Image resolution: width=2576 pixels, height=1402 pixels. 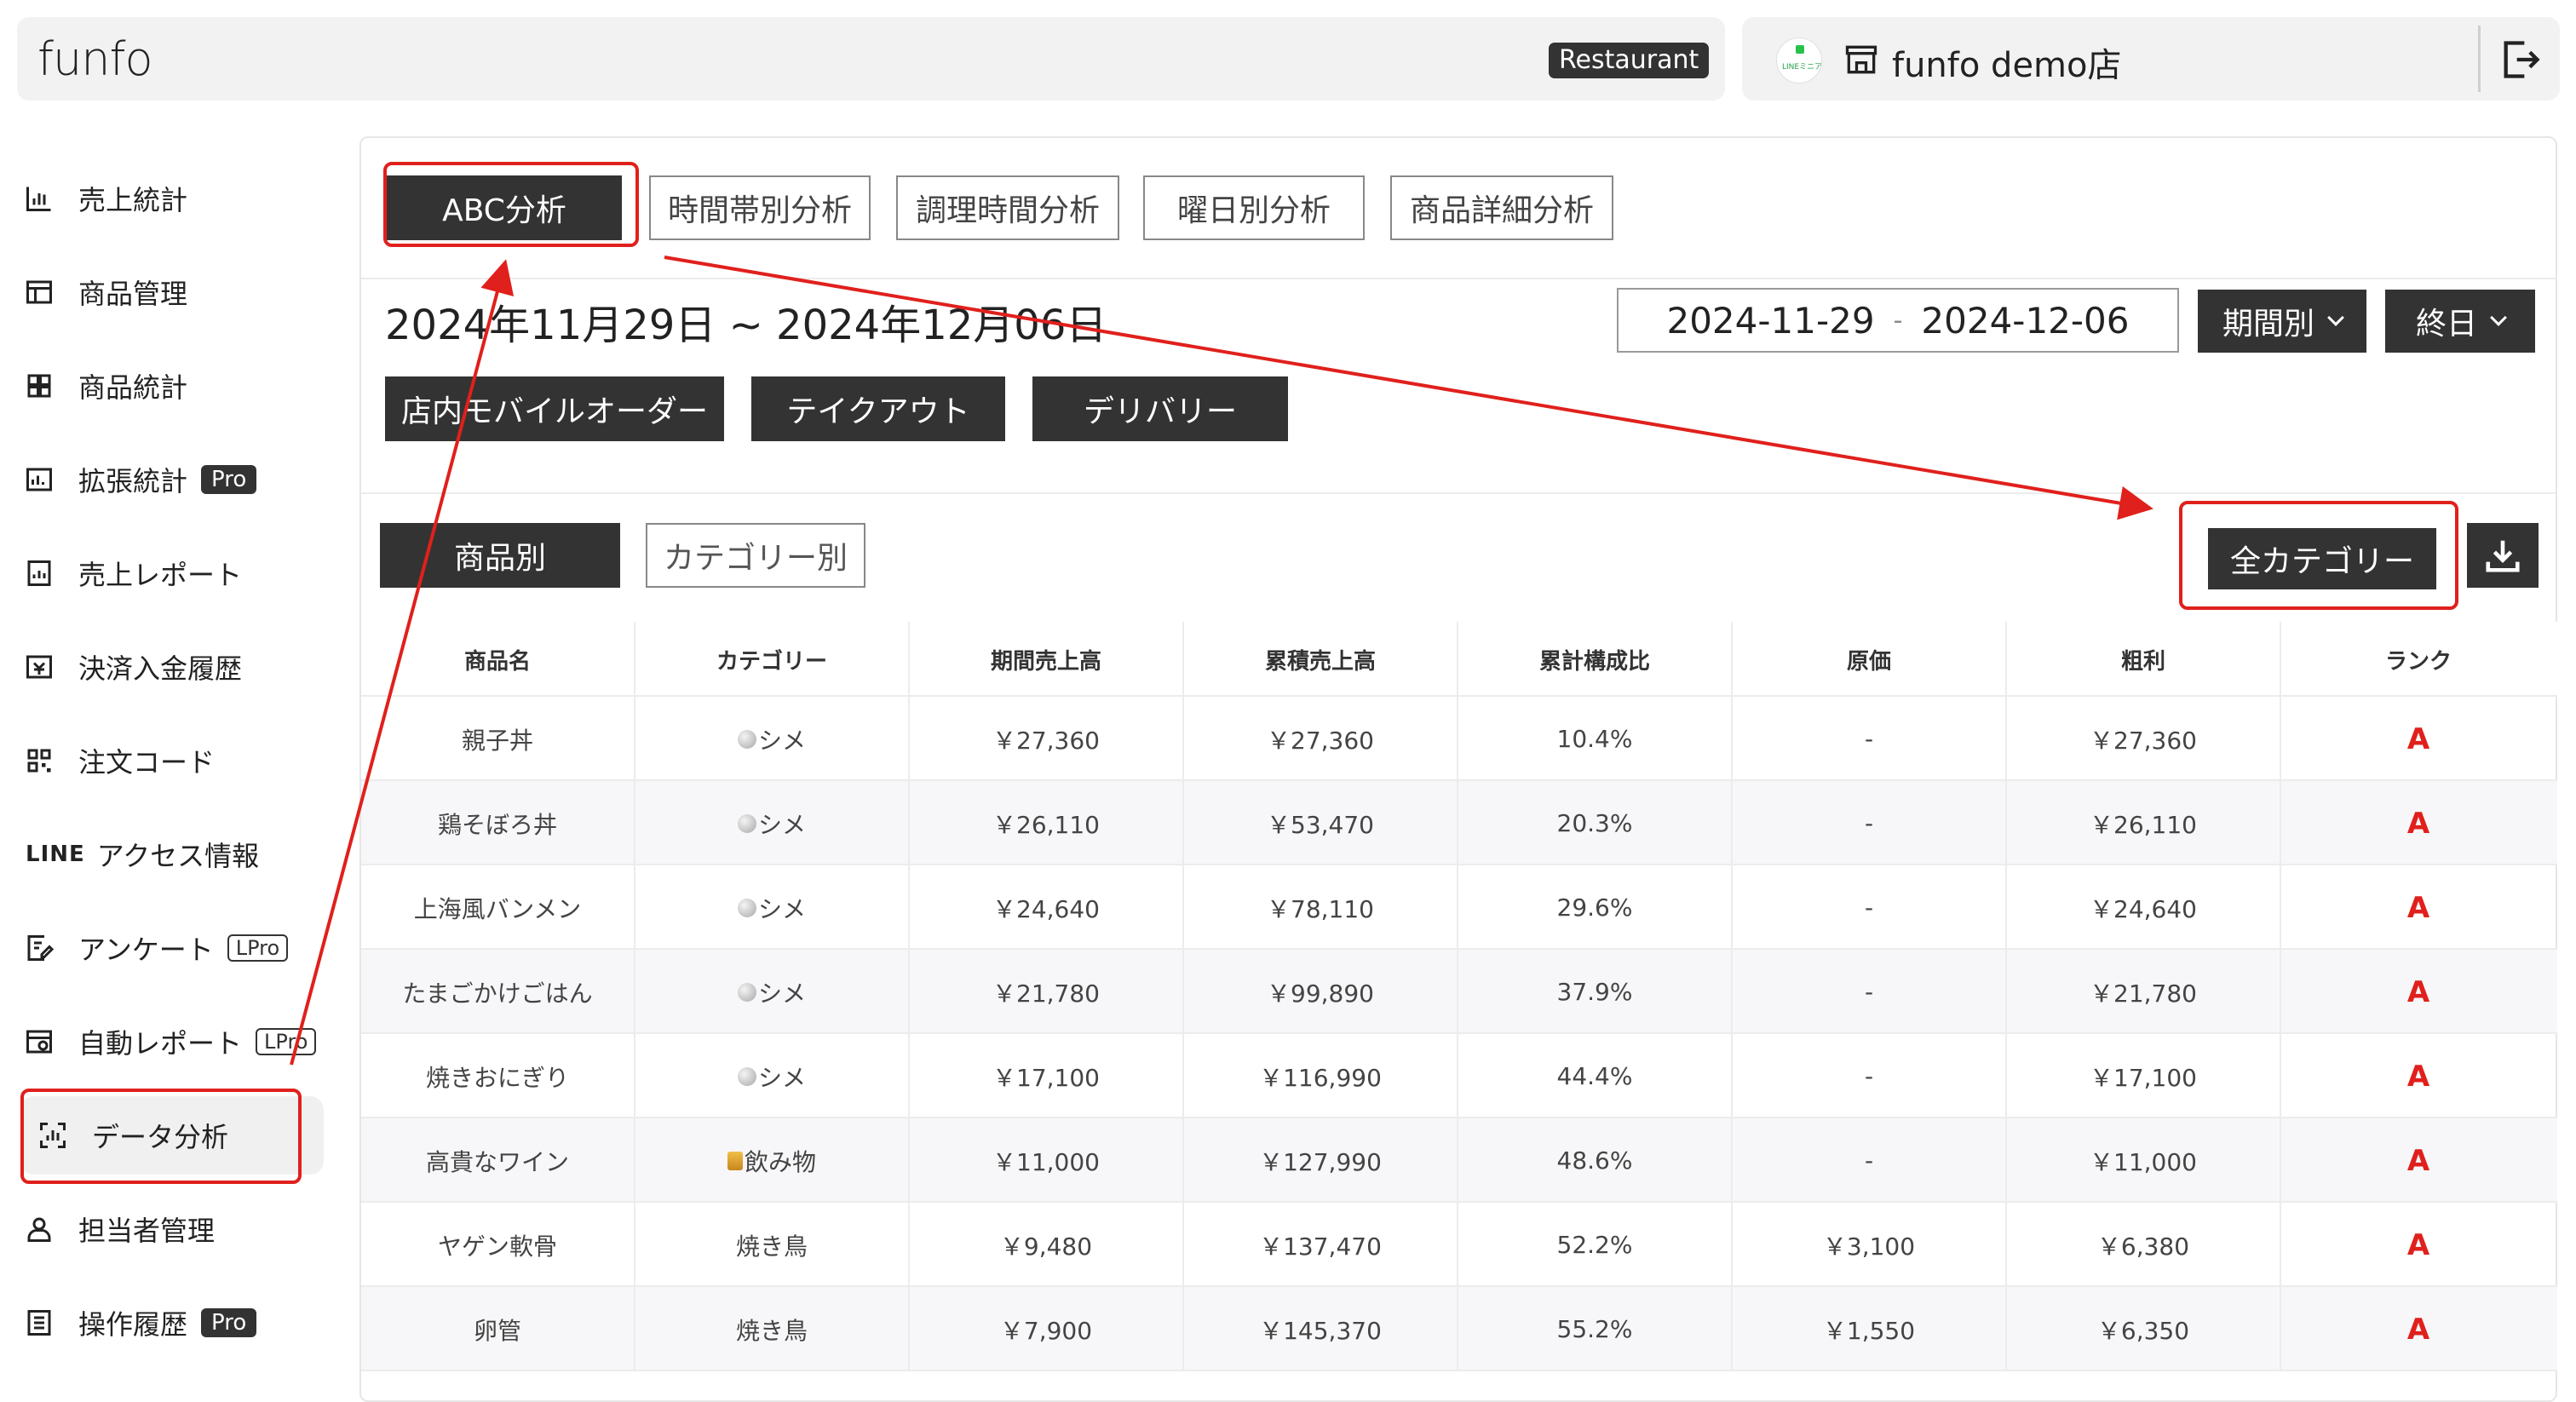 What do you see at coordinates (1869, 1246) in the screenshot?
I see `cell-cost-text: ￥3,100` at bounding box center [1869, 1246].